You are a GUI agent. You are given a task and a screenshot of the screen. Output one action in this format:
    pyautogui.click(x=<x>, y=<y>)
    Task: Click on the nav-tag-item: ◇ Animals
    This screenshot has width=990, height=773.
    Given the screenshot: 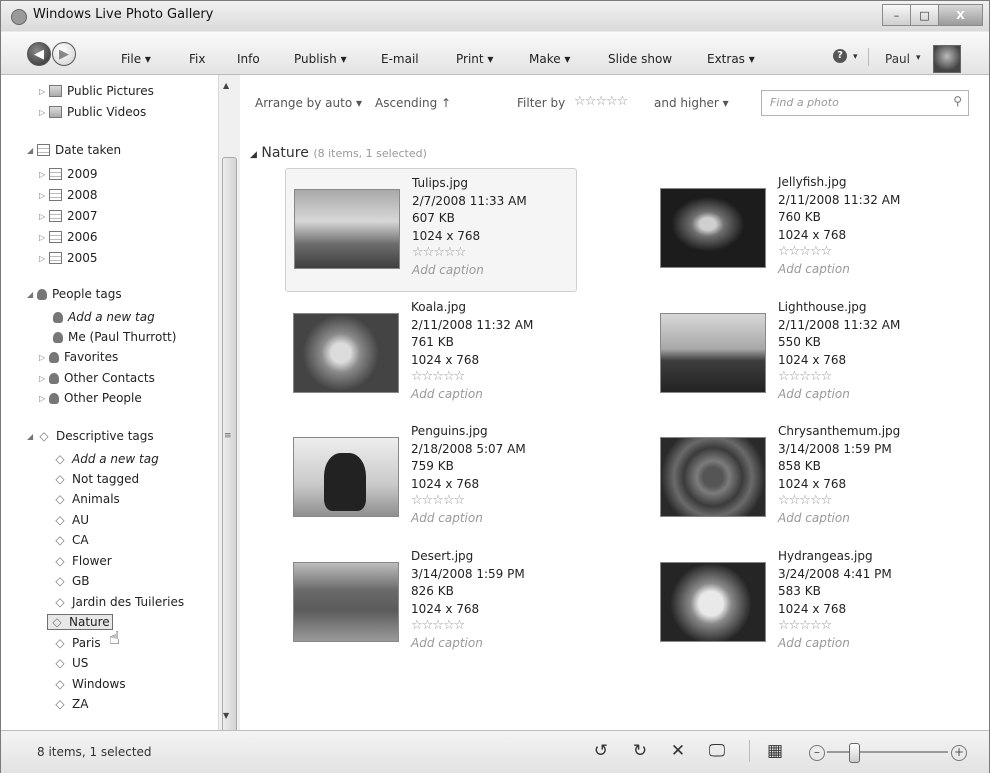 What is the action you would take?
    pyautogui.click(x=86, y=499)
    